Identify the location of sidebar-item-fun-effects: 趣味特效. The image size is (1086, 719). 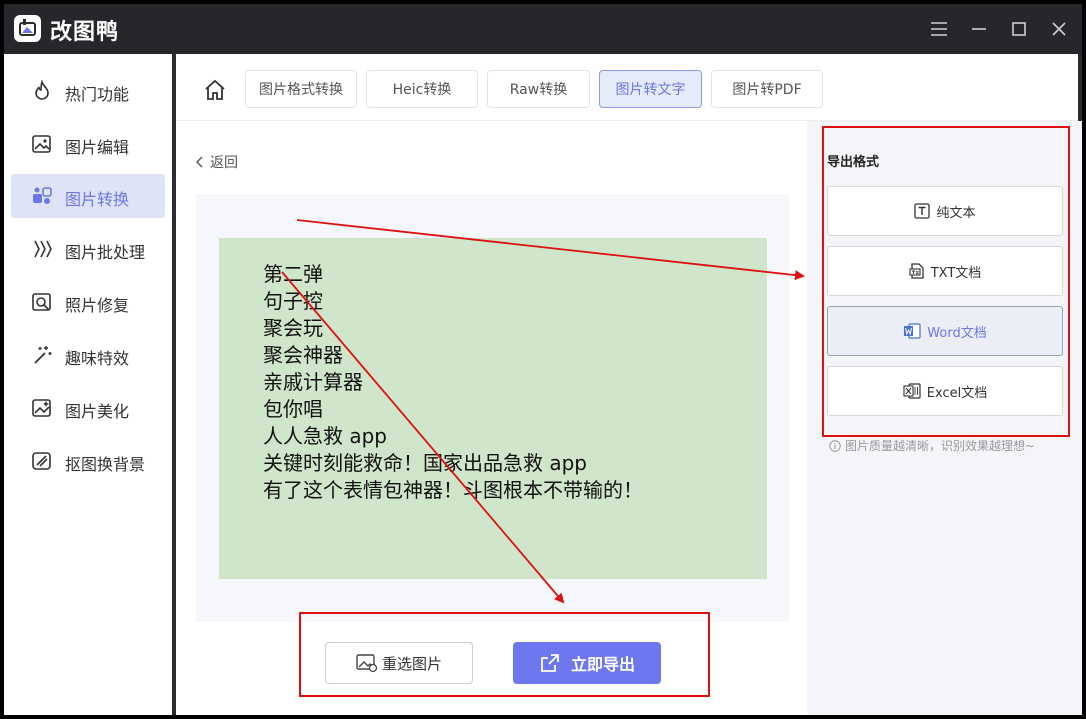
(88, 355).